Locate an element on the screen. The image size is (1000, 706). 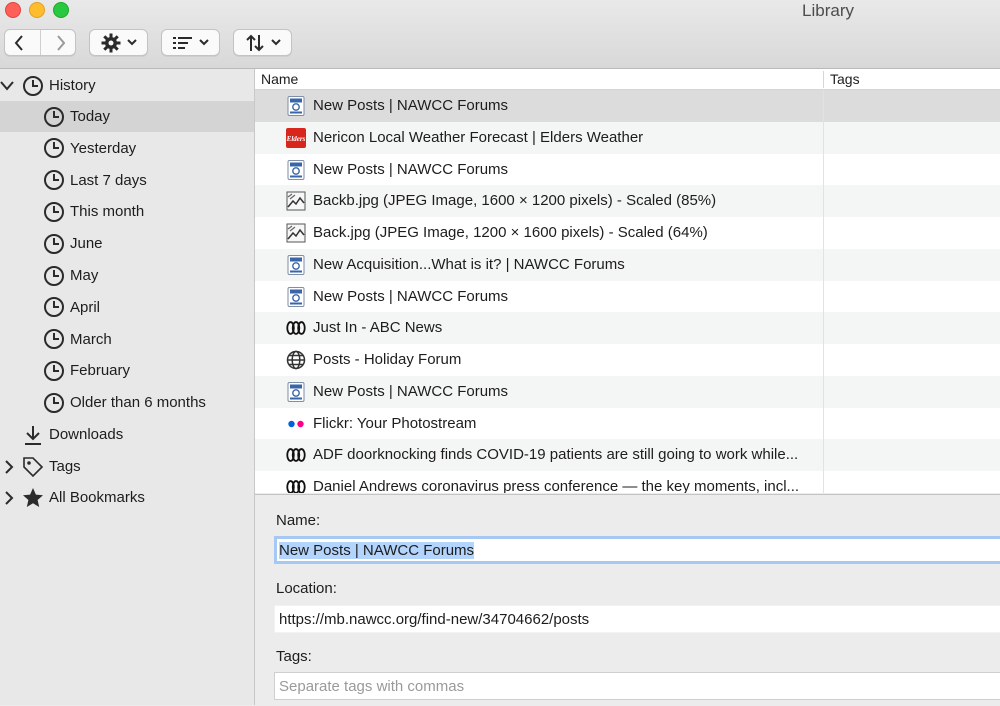
elders-icon: Elders is located at coordinates (296, 137).